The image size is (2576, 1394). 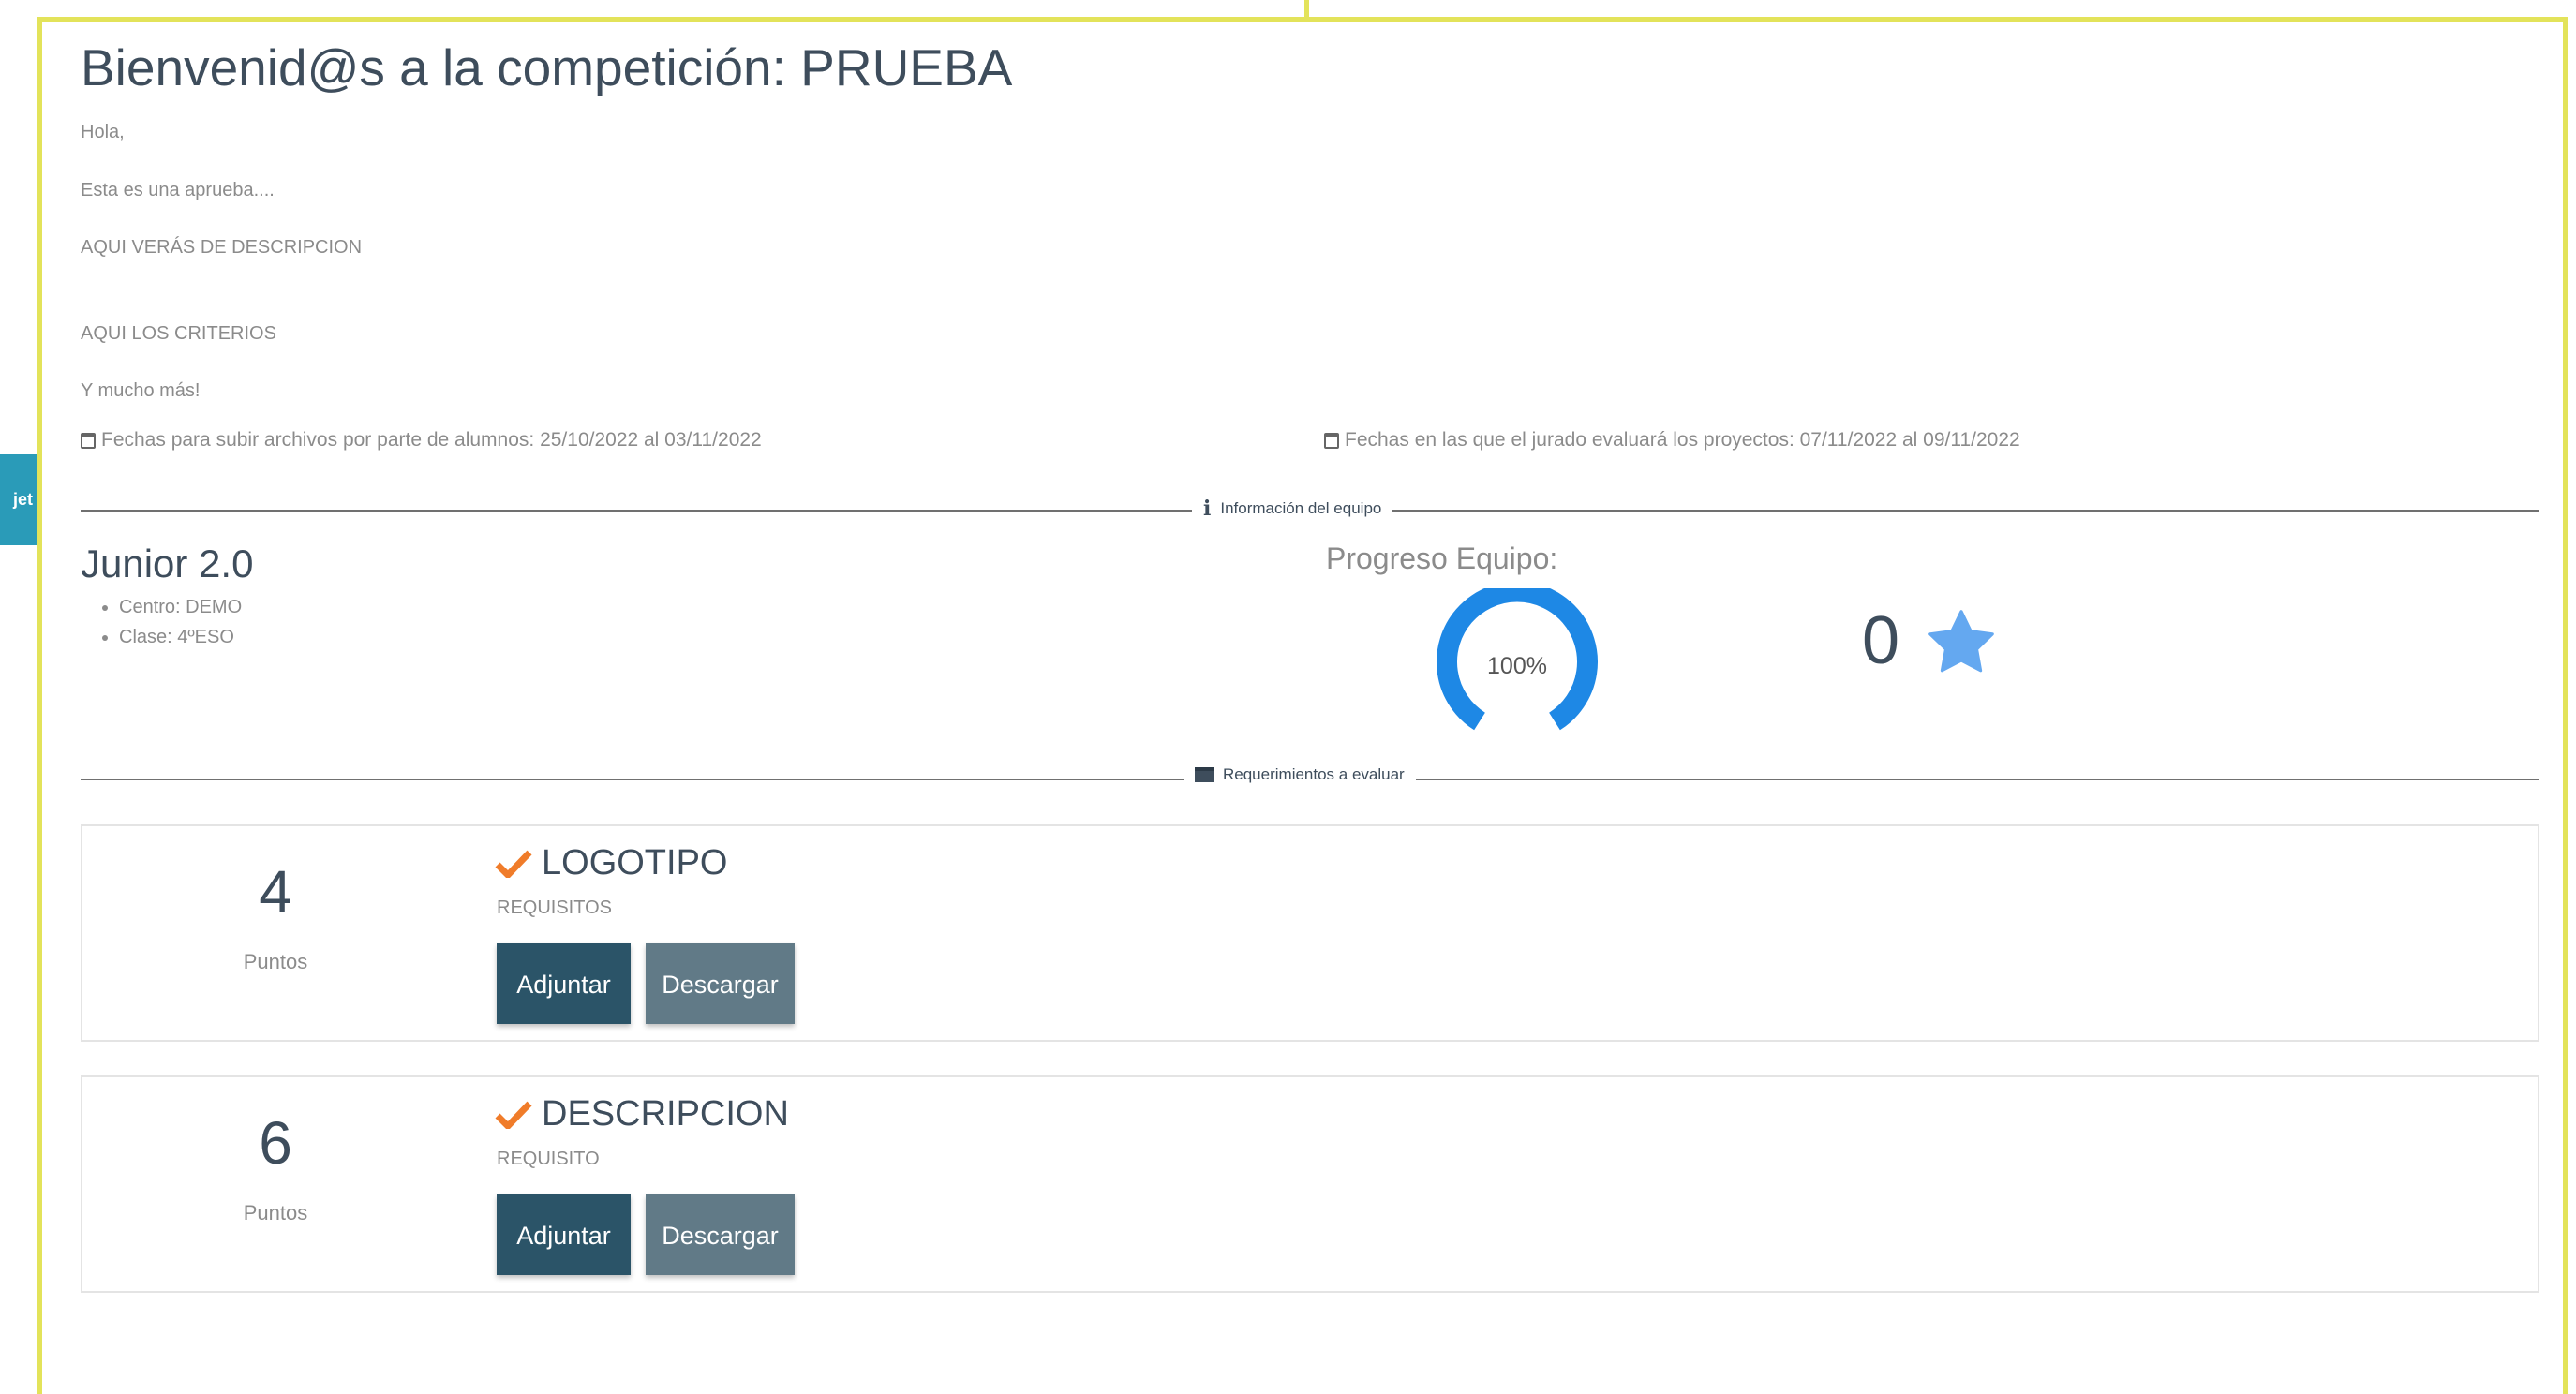 I want to click on description-line: Hola,, so click(x=103, y=132).